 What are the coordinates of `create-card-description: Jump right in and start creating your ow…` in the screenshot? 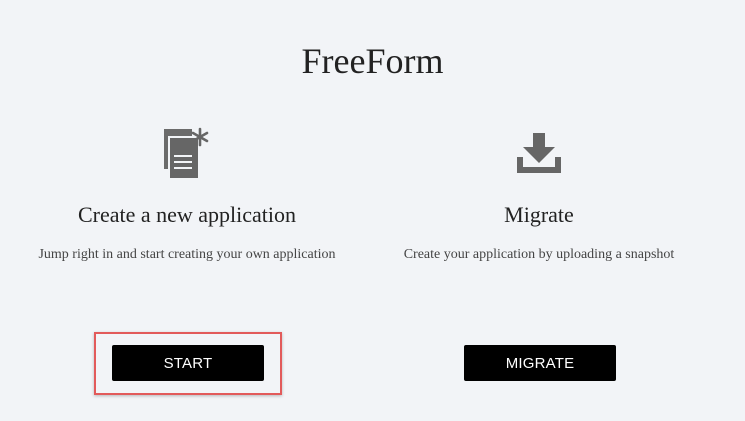 It's located at (187, 254).